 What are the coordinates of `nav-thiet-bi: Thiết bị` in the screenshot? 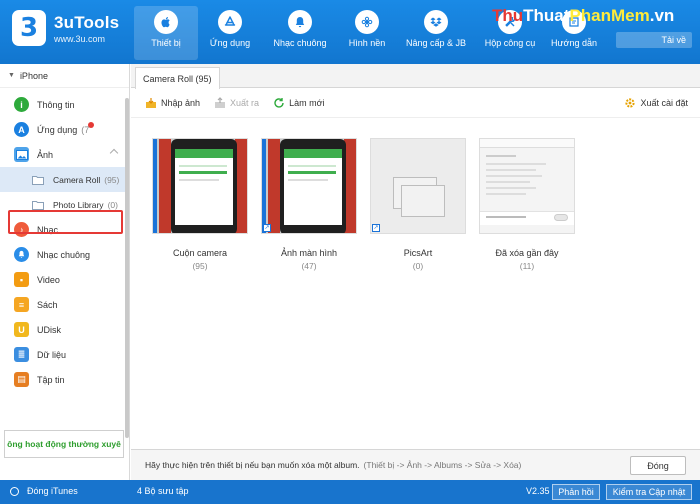 It's located at (166, 33).